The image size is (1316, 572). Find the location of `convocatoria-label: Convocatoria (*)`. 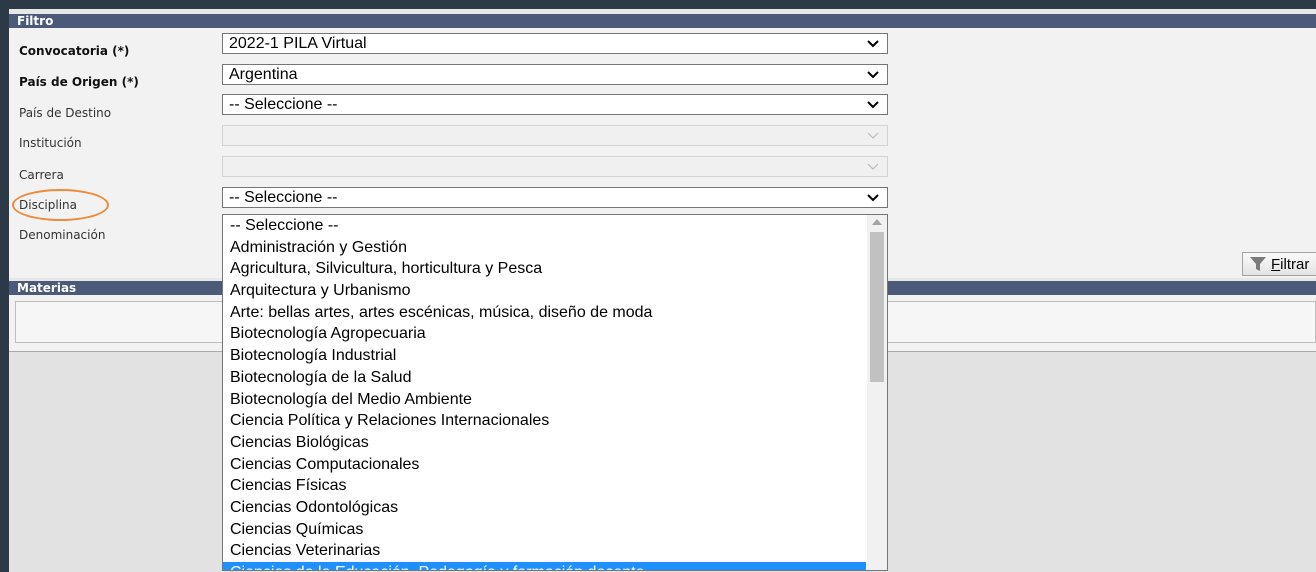

convocatoria-label: Convocatoria (*) is located at coordinates (74, 51).